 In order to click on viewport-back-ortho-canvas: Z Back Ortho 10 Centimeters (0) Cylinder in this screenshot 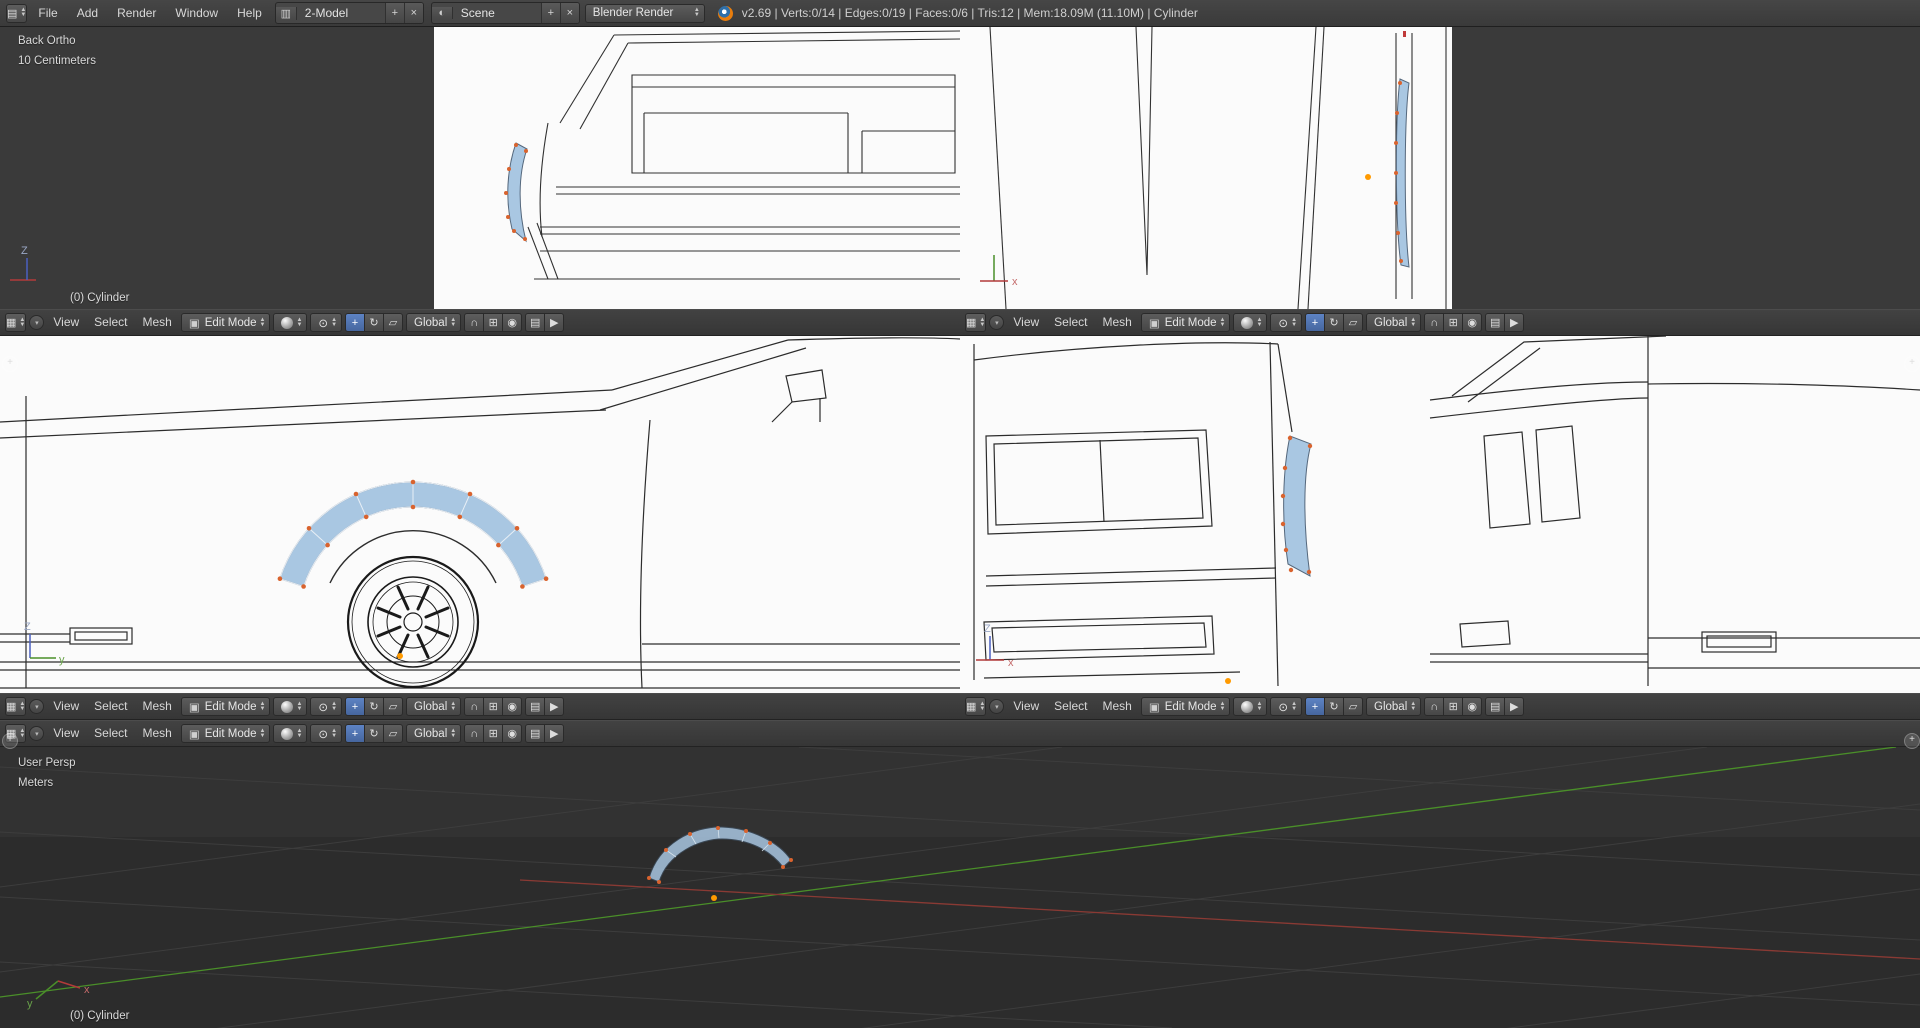, I will do `click(480, 168)`.